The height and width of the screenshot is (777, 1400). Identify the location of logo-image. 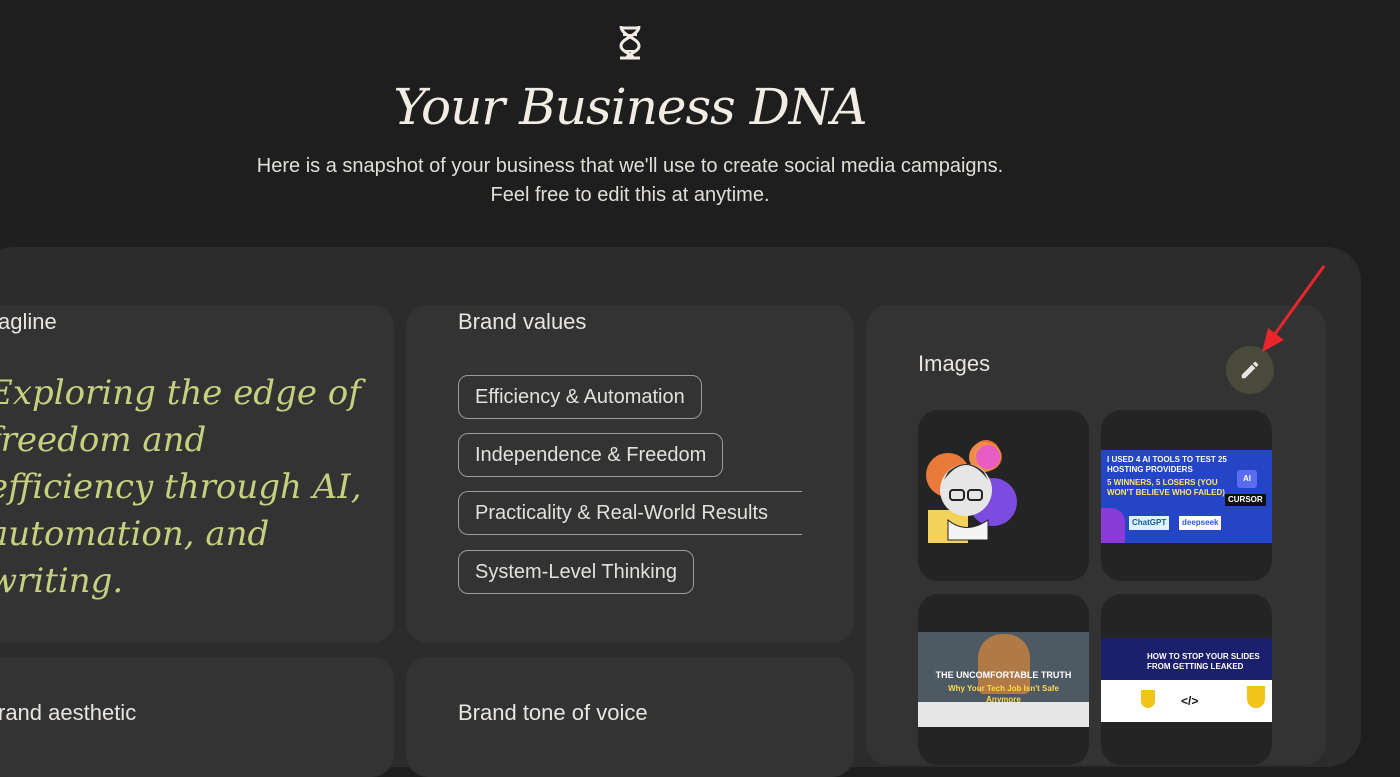
(971, 491).